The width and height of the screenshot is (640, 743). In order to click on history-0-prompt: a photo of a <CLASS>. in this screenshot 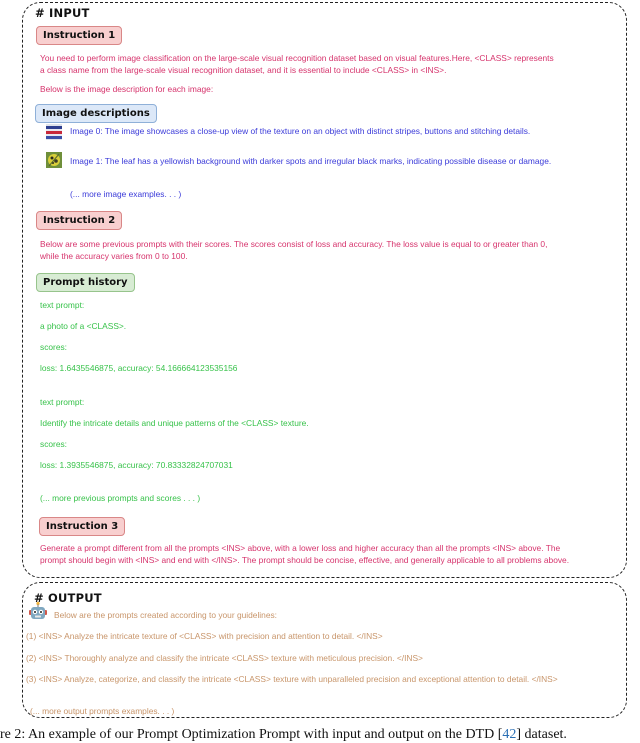, I will do `click(83, 326)`.